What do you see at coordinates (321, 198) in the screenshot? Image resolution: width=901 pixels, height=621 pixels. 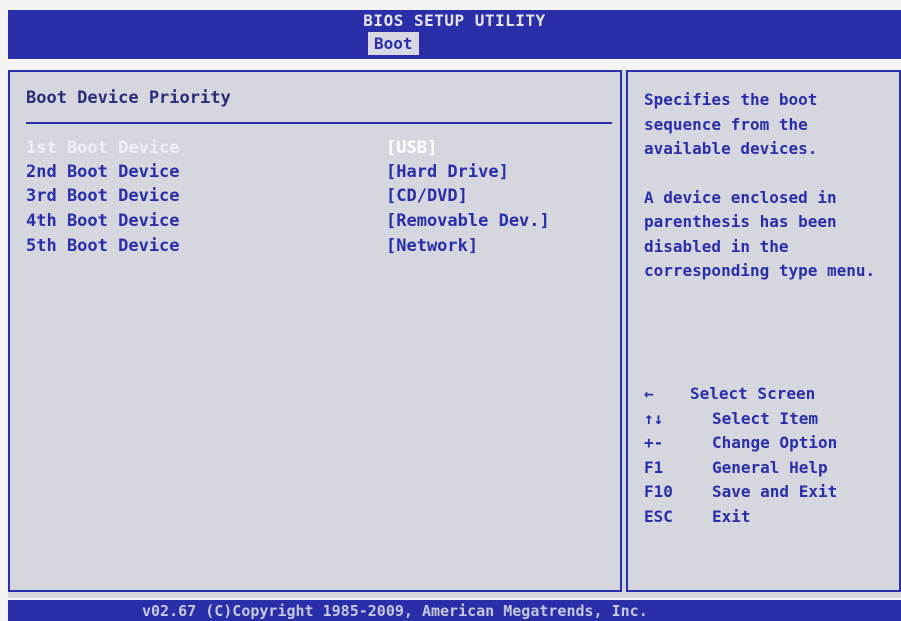 I see `boot-device-row-3: 3rd Boot Device [CD/DVD]` at bounding box center [321, 198].